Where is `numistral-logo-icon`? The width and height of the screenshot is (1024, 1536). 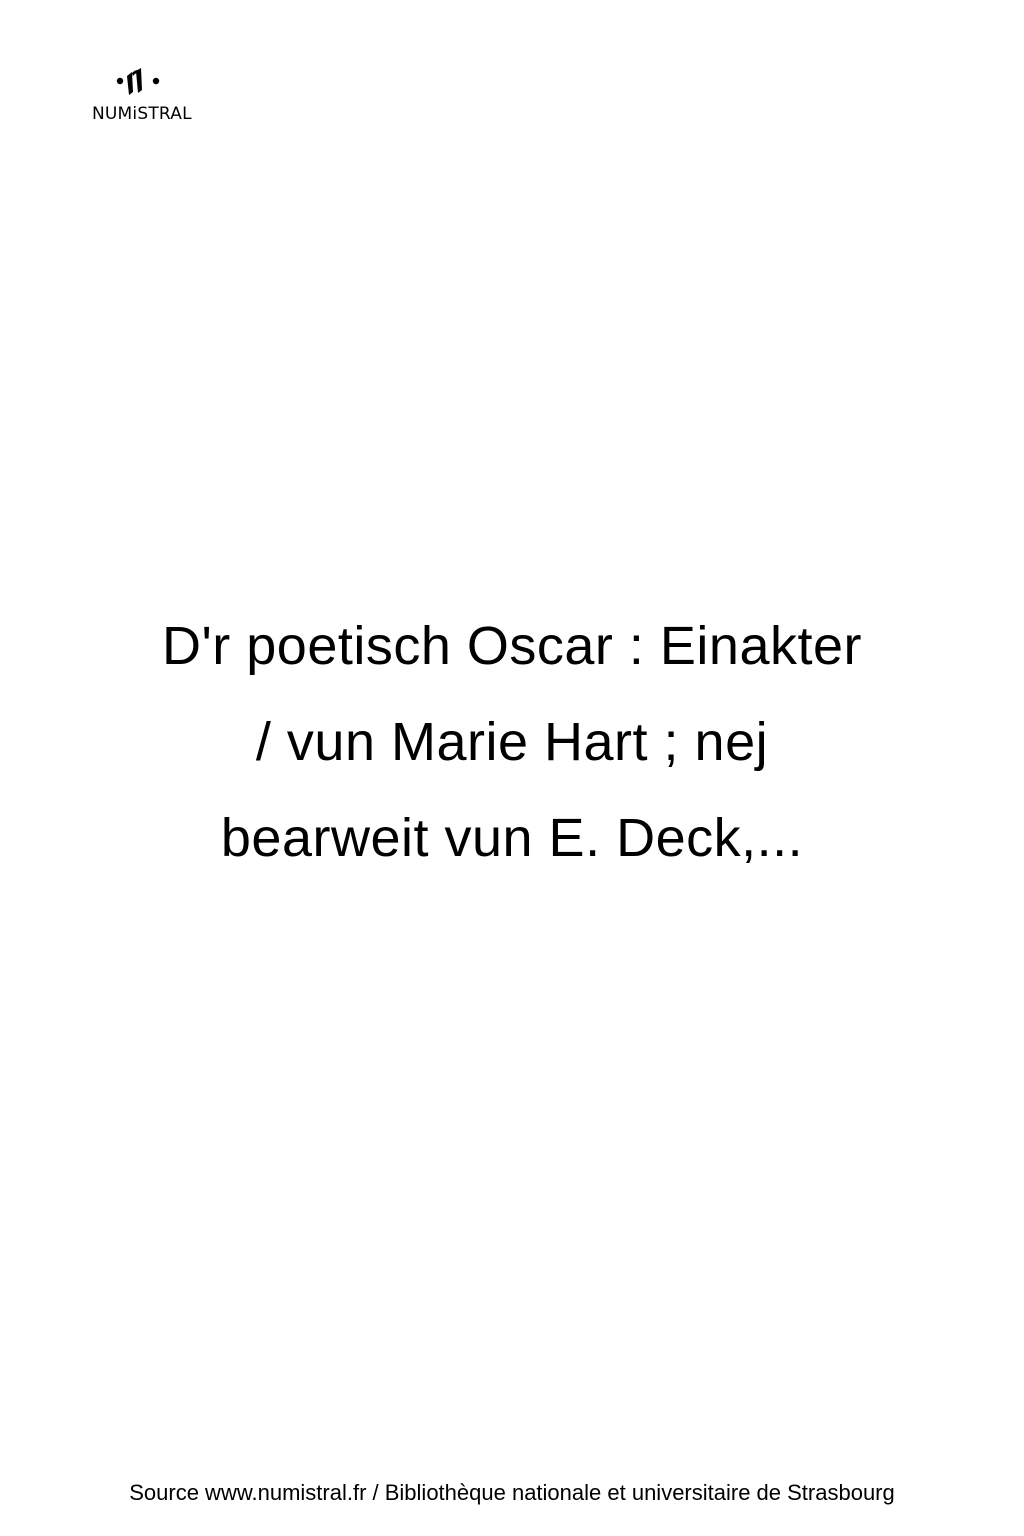 numistral-logo-icon is located at coordinates (138, 81).